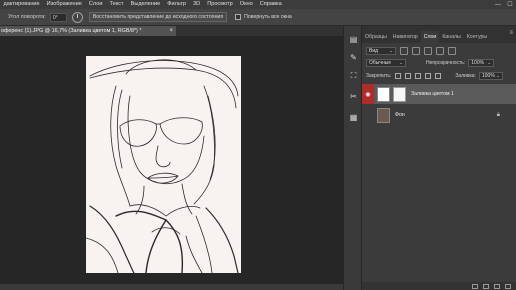 The height and width of the screenshot is (290, 516). I want to click on filter-adjustment-icon, so click(416, 50).